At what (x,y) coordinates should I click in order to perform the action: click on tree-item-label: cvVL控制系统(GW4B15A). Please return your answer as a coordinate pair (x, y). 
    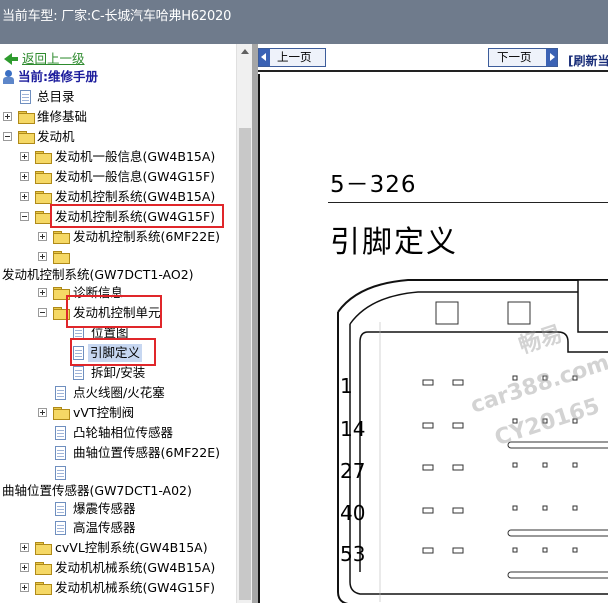
    Looking at the image, I should click on (131, 548).